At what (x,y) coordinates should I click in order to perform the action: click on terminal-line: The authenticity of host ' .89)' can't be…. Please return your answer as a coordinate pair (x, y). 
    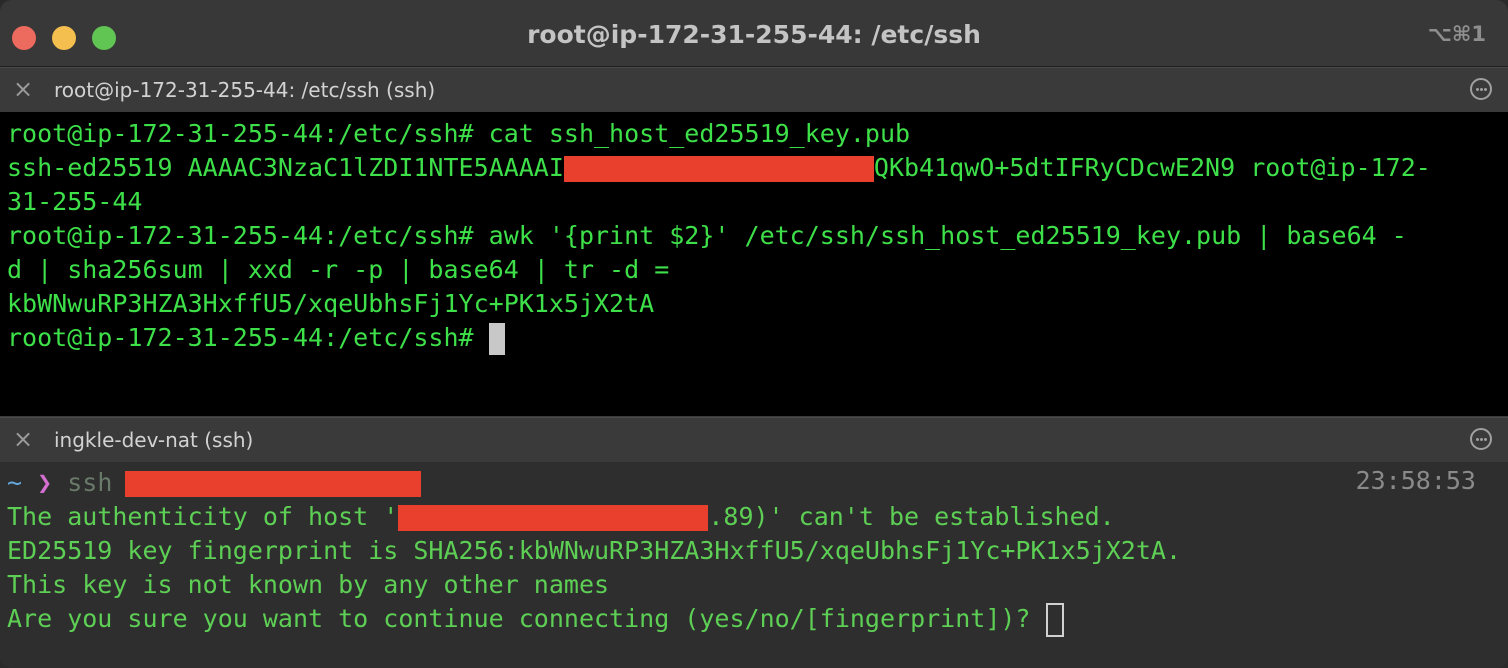
    Looking at the image, I should click on (561, 517).